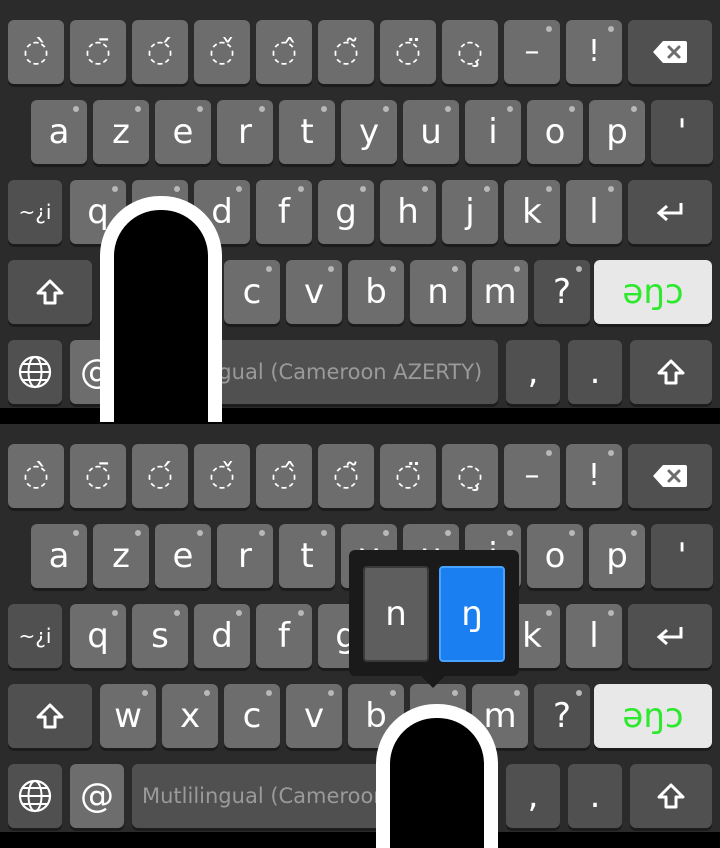  I want to click on key-label: ◌̧, so click(470, 51).